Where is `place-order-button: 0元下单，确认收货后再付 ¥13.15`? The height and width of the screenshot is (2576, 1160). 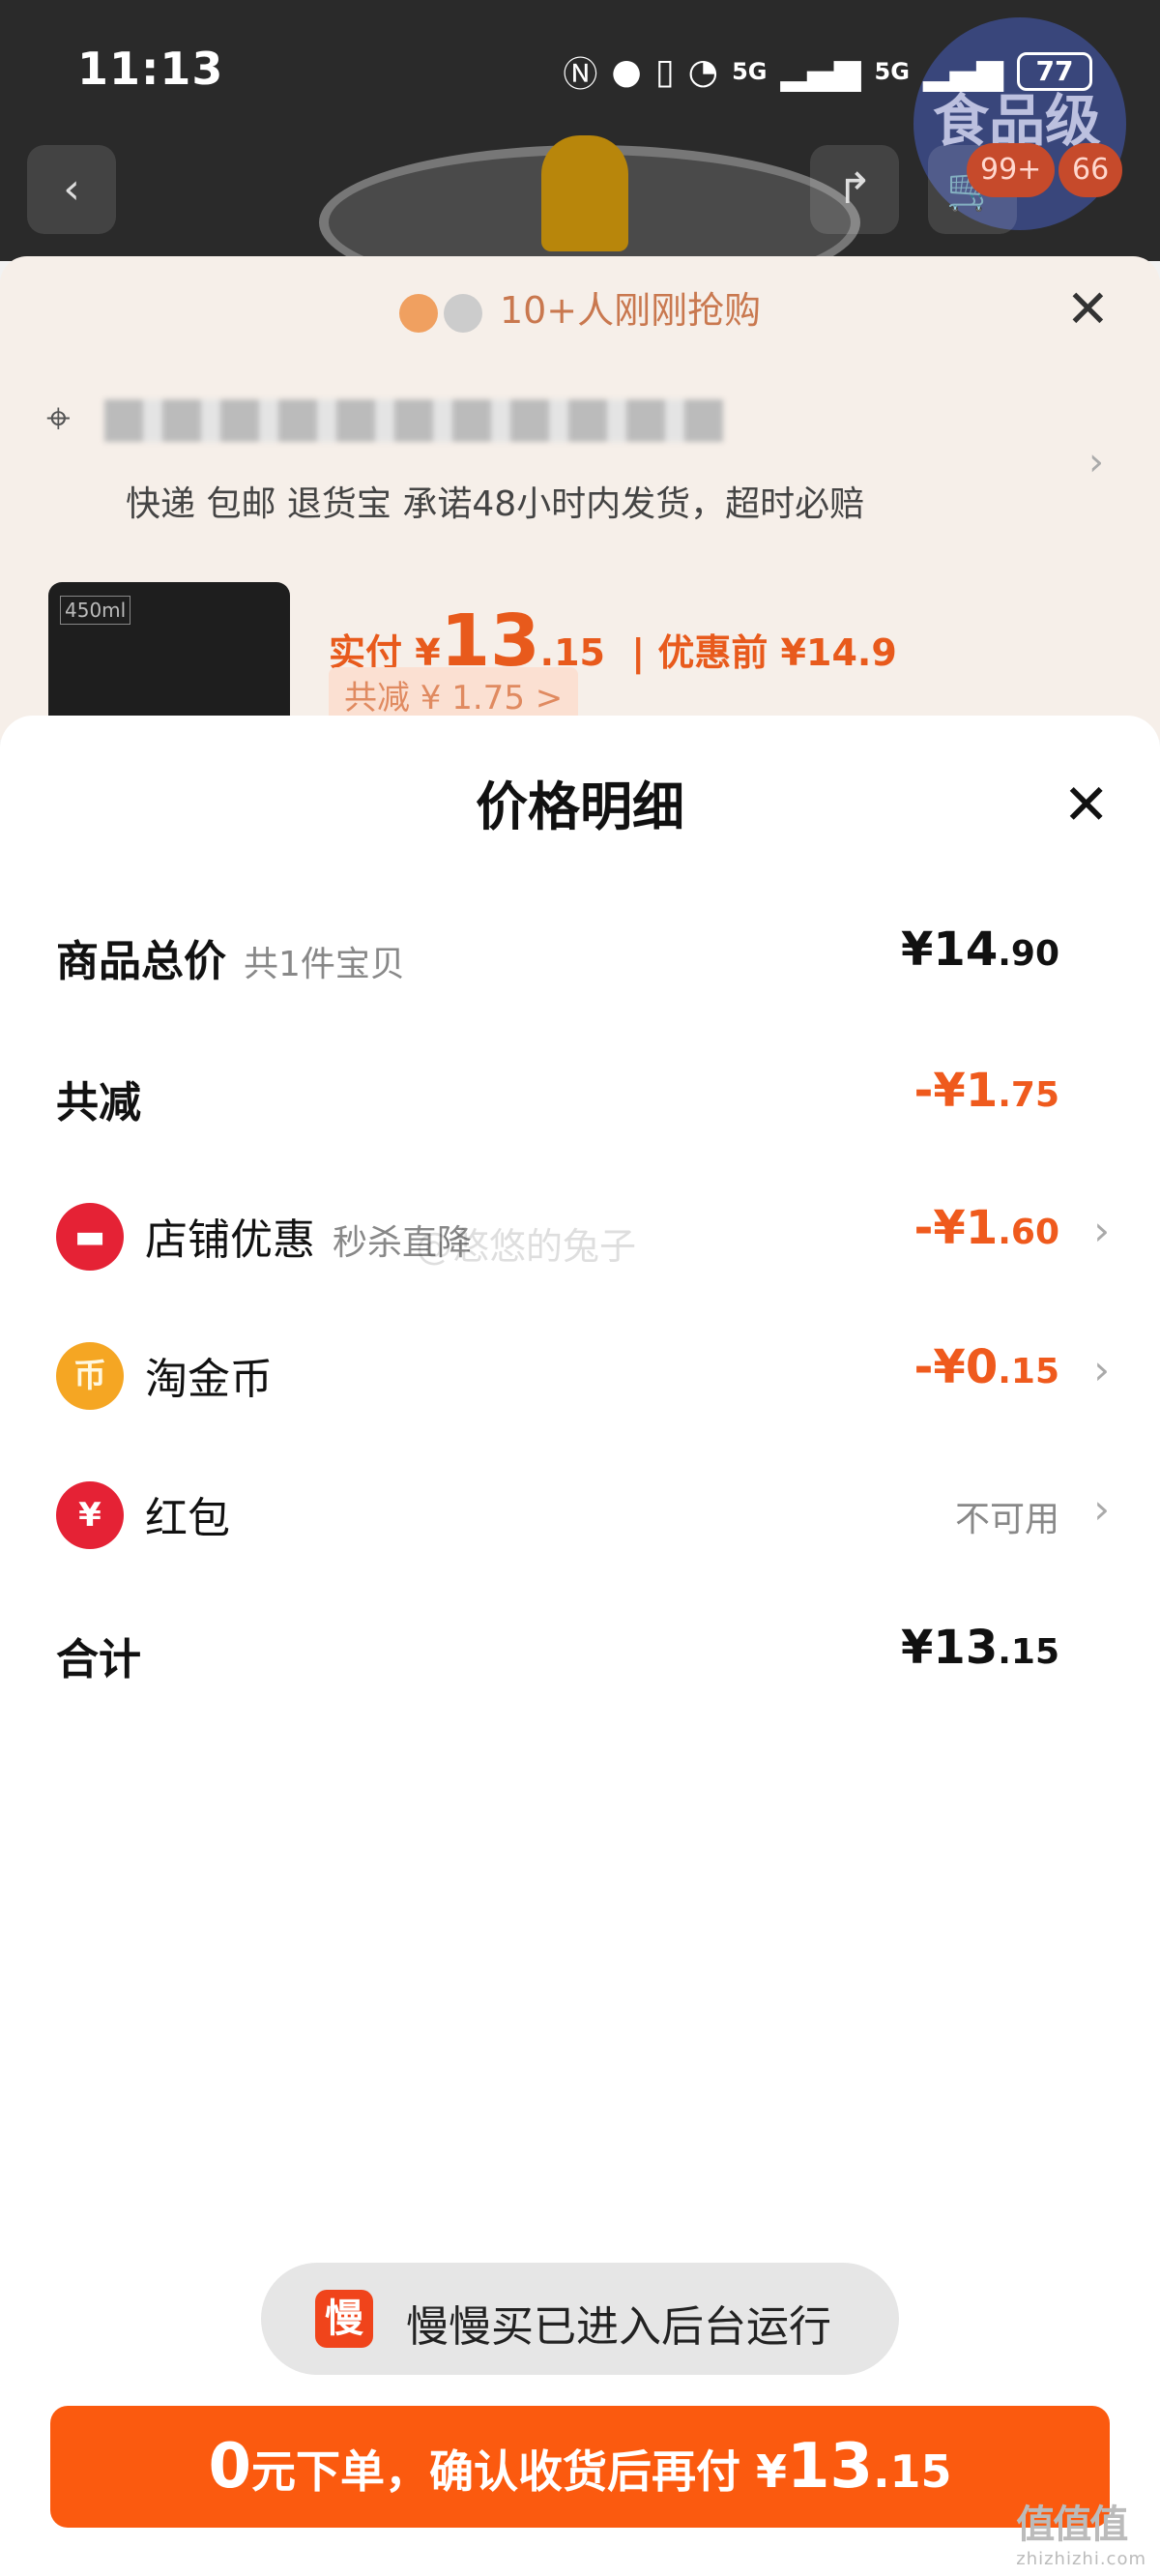 place-order-button: 0元下单，确认收货后再付 ¥13.15 is located at coordinates (580, 2467).